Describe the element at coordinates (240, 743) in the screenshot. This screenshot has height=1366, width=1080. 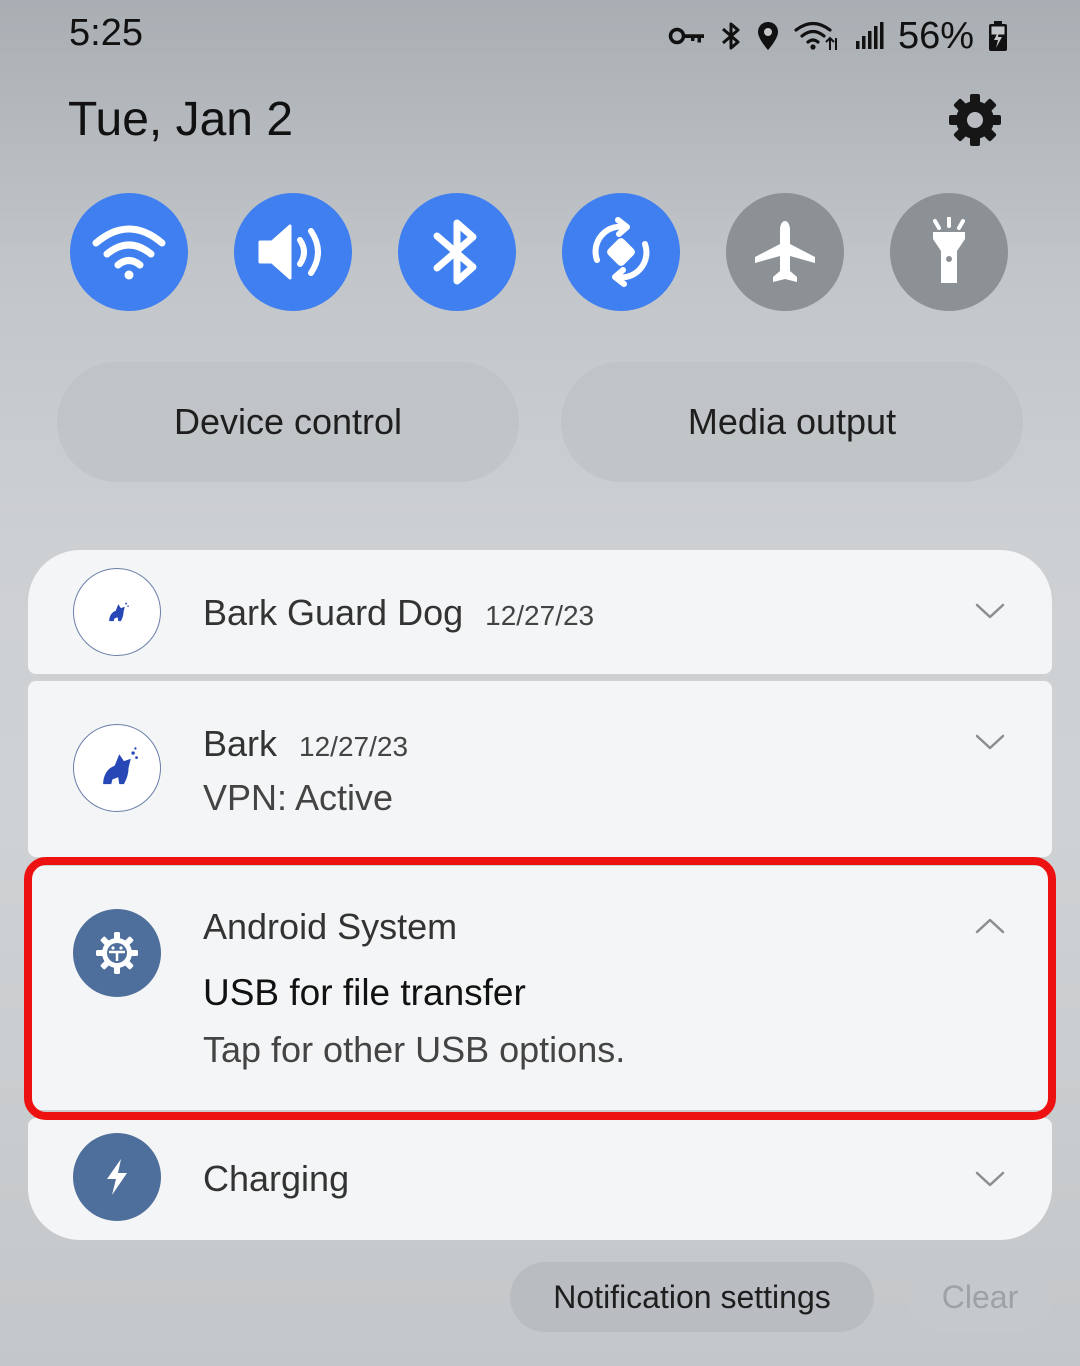
I see `app-name-text: Bark` at that location.